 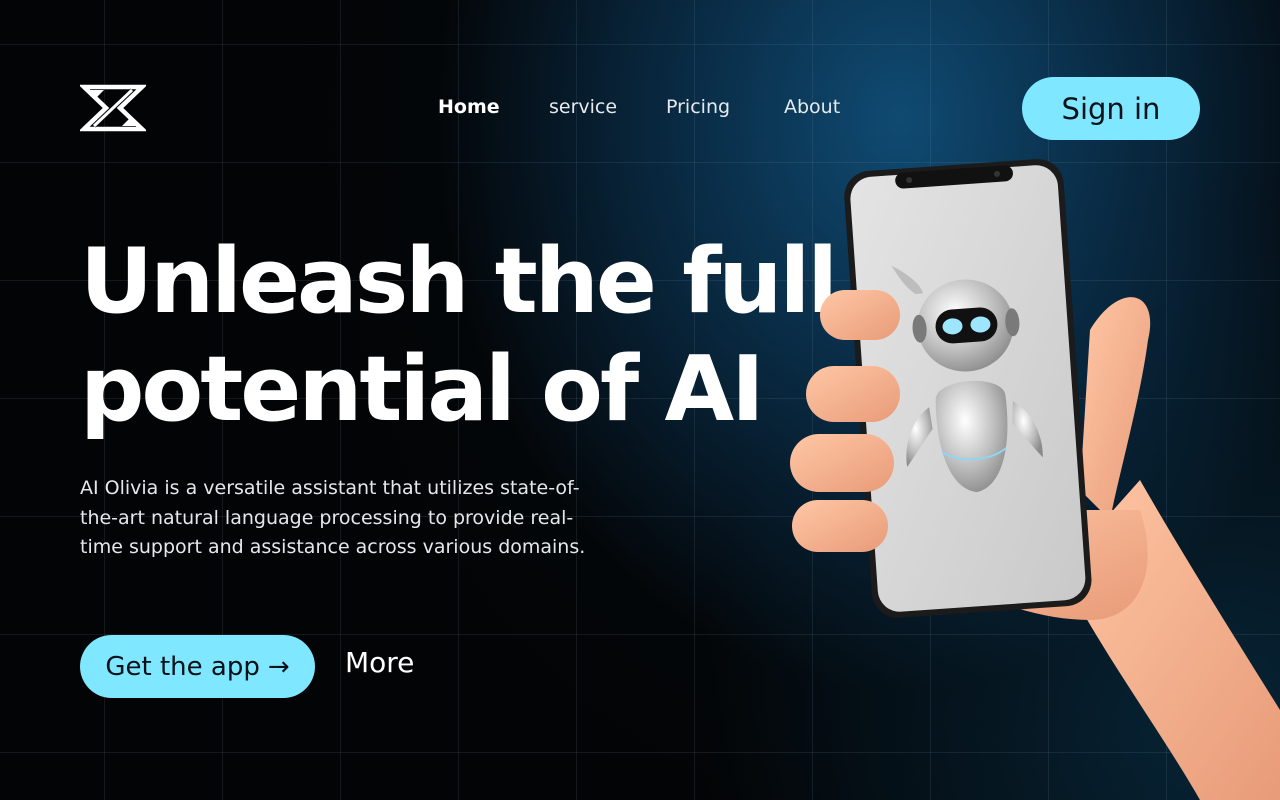 I want to click on nav-item-pricing: Pricing, so click(x=698, y=107).